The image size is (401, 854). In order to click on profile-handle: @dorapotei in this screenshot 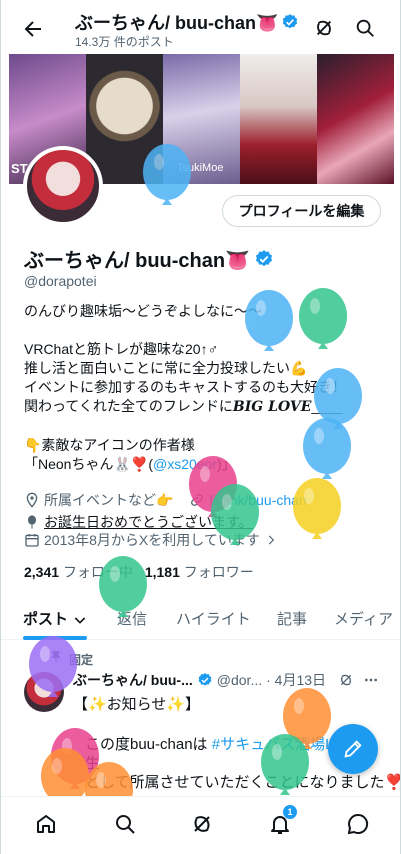, I will do `click(60, 281)`.